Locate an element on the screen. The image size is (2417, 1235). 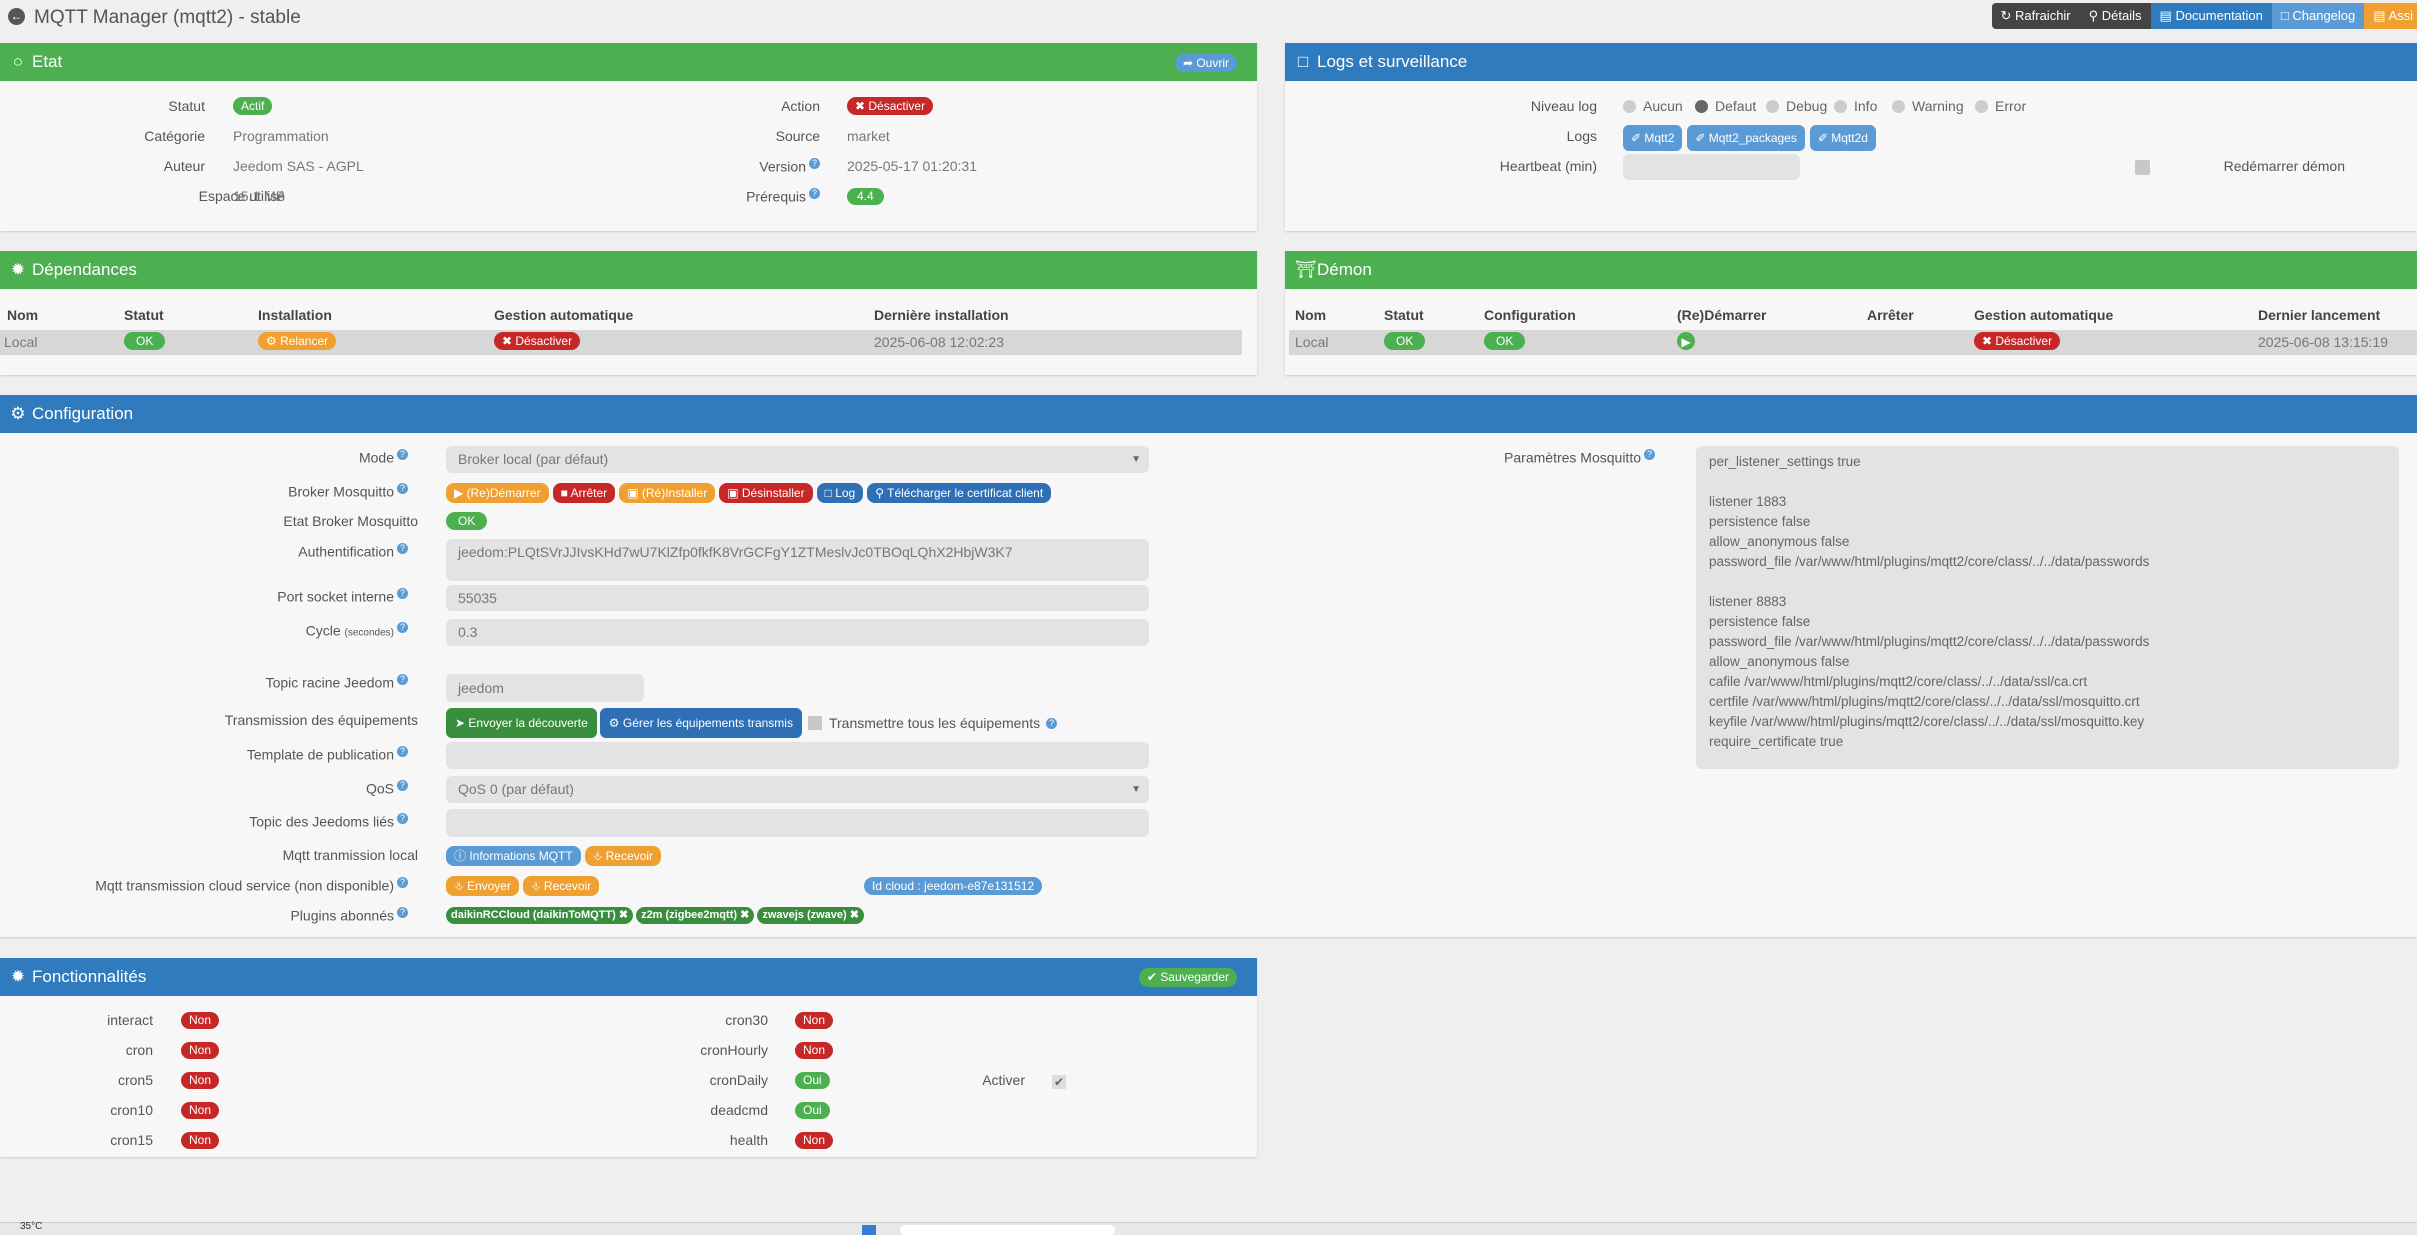
col-redemarrer: (Re)Démarrer is located at coordinates (1721, 315).